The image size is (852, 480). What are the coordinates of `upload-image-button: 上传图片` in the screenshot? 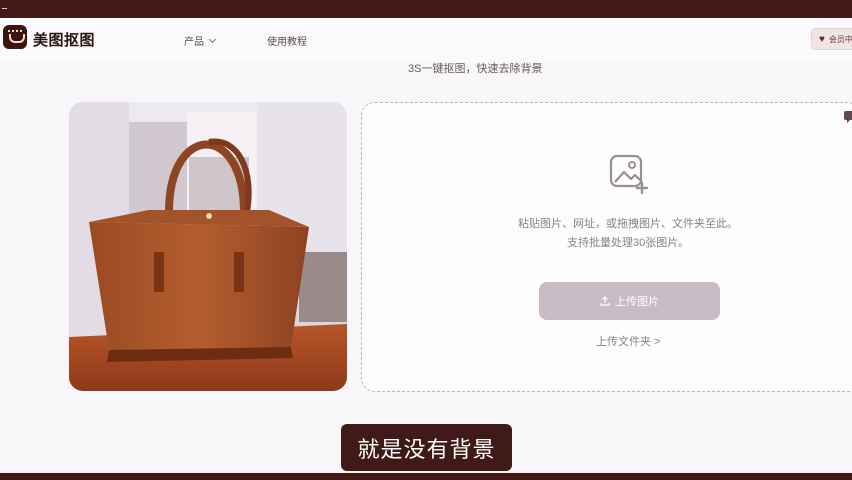 It's located at (629, 301).